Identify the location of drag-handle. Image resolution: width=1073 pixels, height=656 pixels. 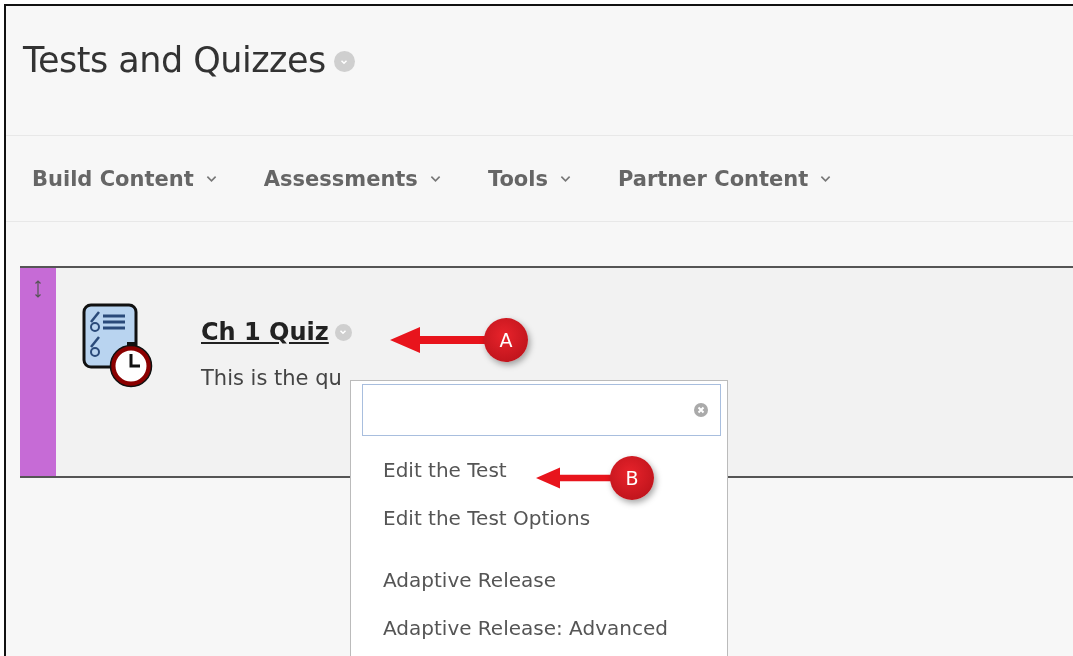
(38, 372).